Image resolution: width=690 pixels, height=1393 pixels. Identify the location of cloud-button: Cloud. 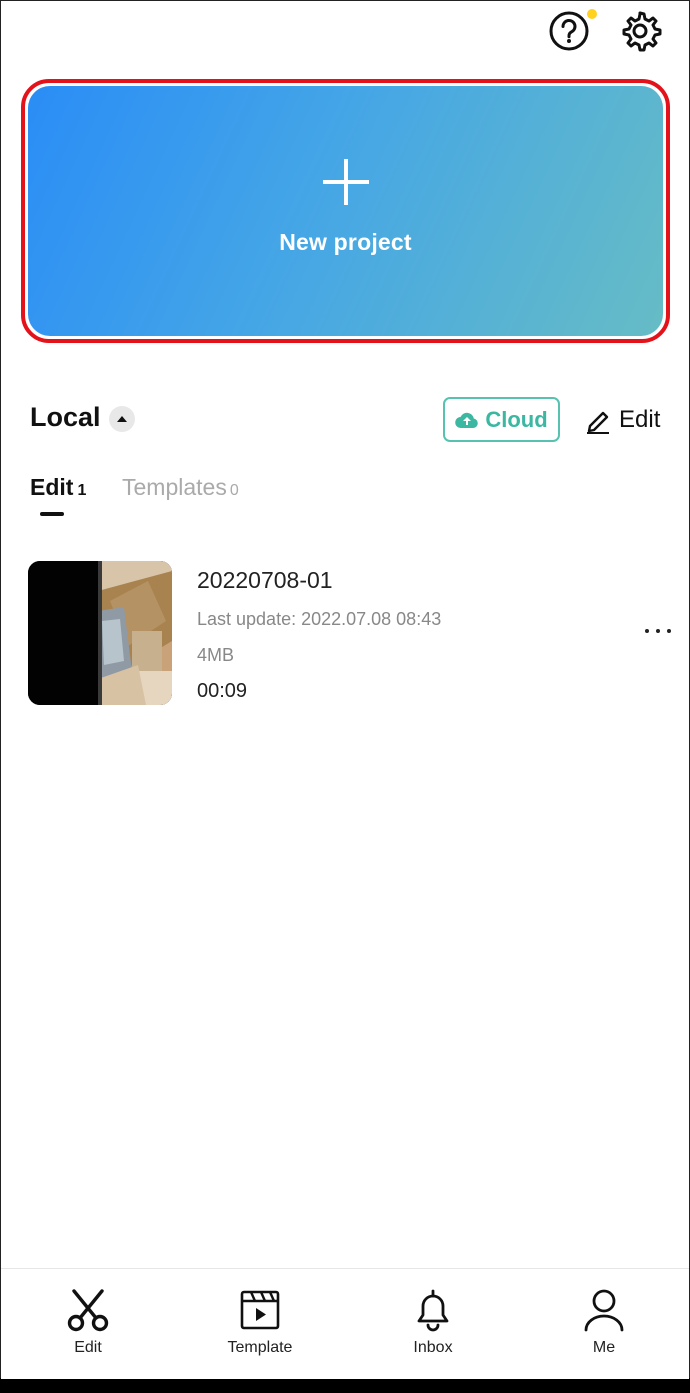
(501, 419).